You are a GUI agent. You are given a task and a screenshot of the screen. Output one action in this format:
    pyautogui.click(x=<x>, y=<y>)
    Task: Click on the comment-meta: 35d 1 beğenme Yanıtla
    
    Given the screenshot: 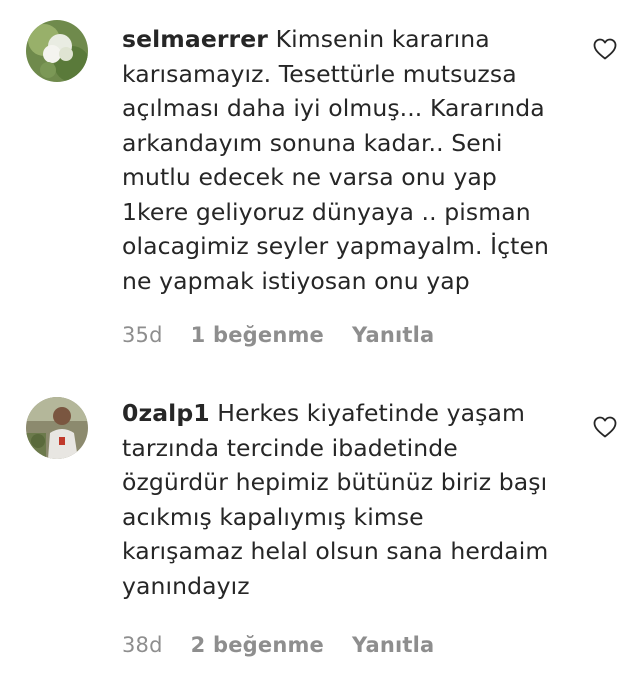 What is the action you would take?
    pyautogui.click(x=292, y=335)
    